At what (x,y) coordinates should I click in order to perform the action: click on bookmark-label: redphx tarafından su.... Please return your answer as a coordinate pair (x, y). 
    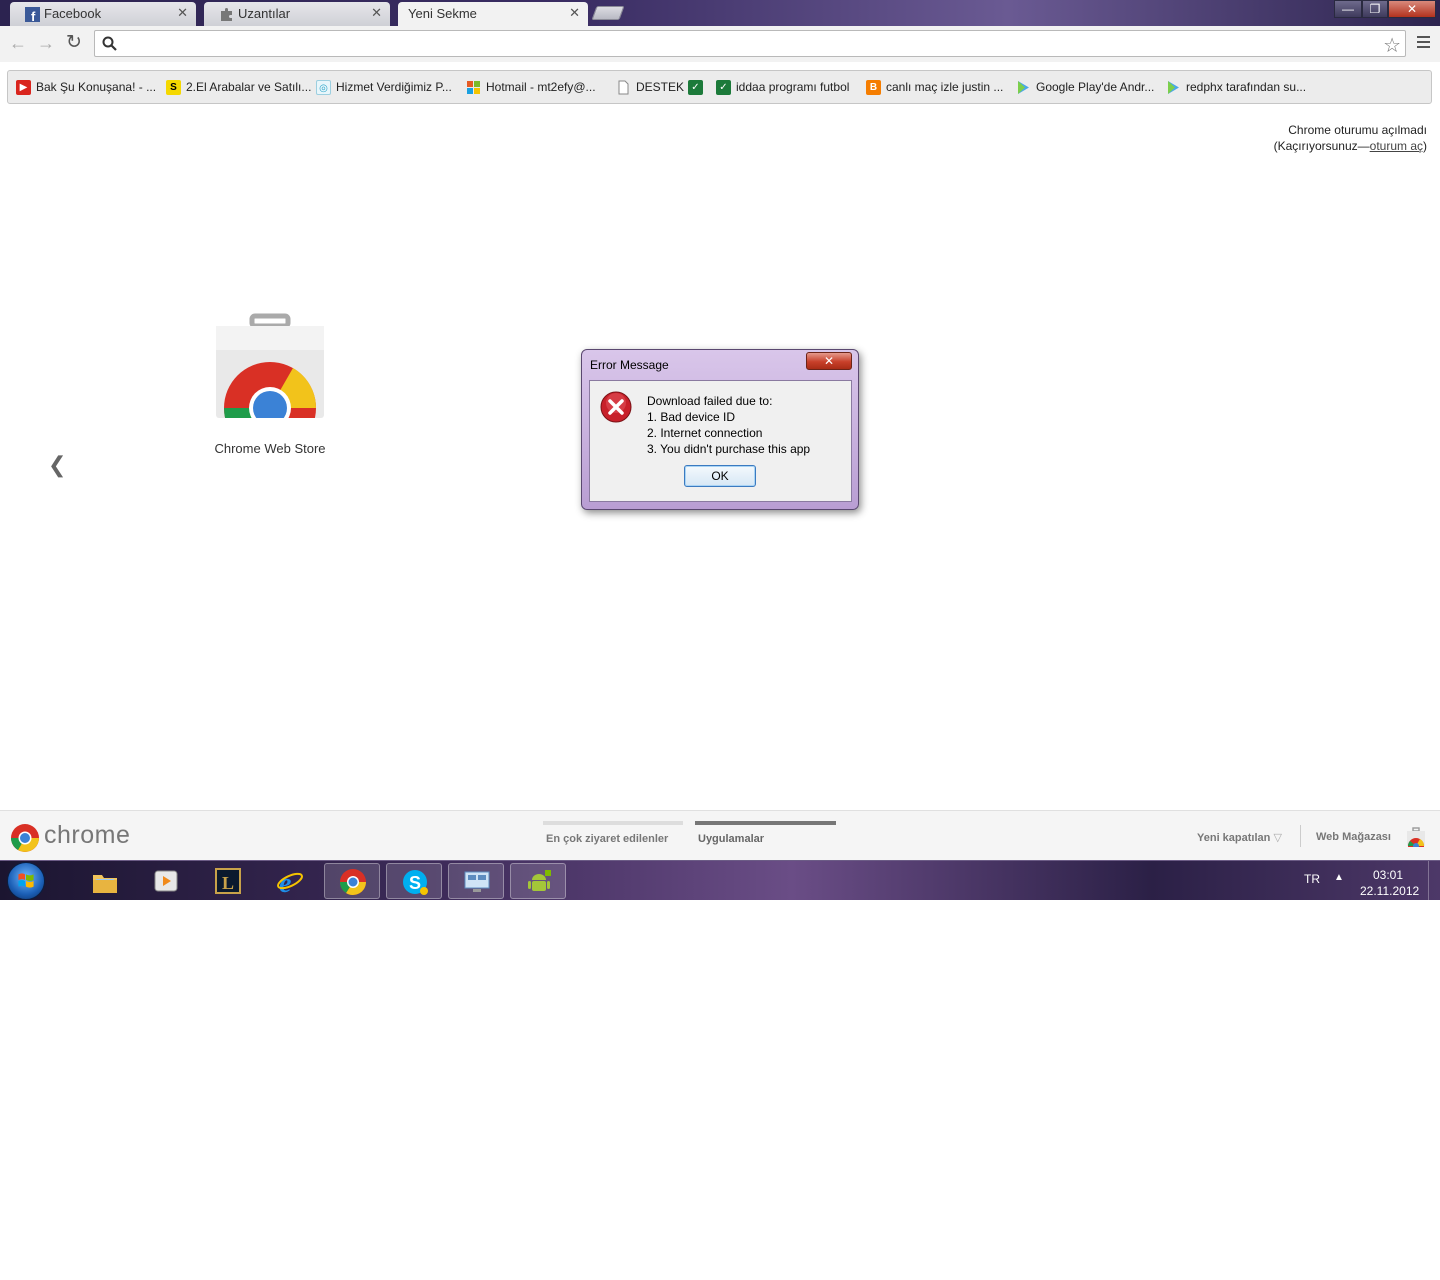
    Looking at the image, I should click on (1246, 87).